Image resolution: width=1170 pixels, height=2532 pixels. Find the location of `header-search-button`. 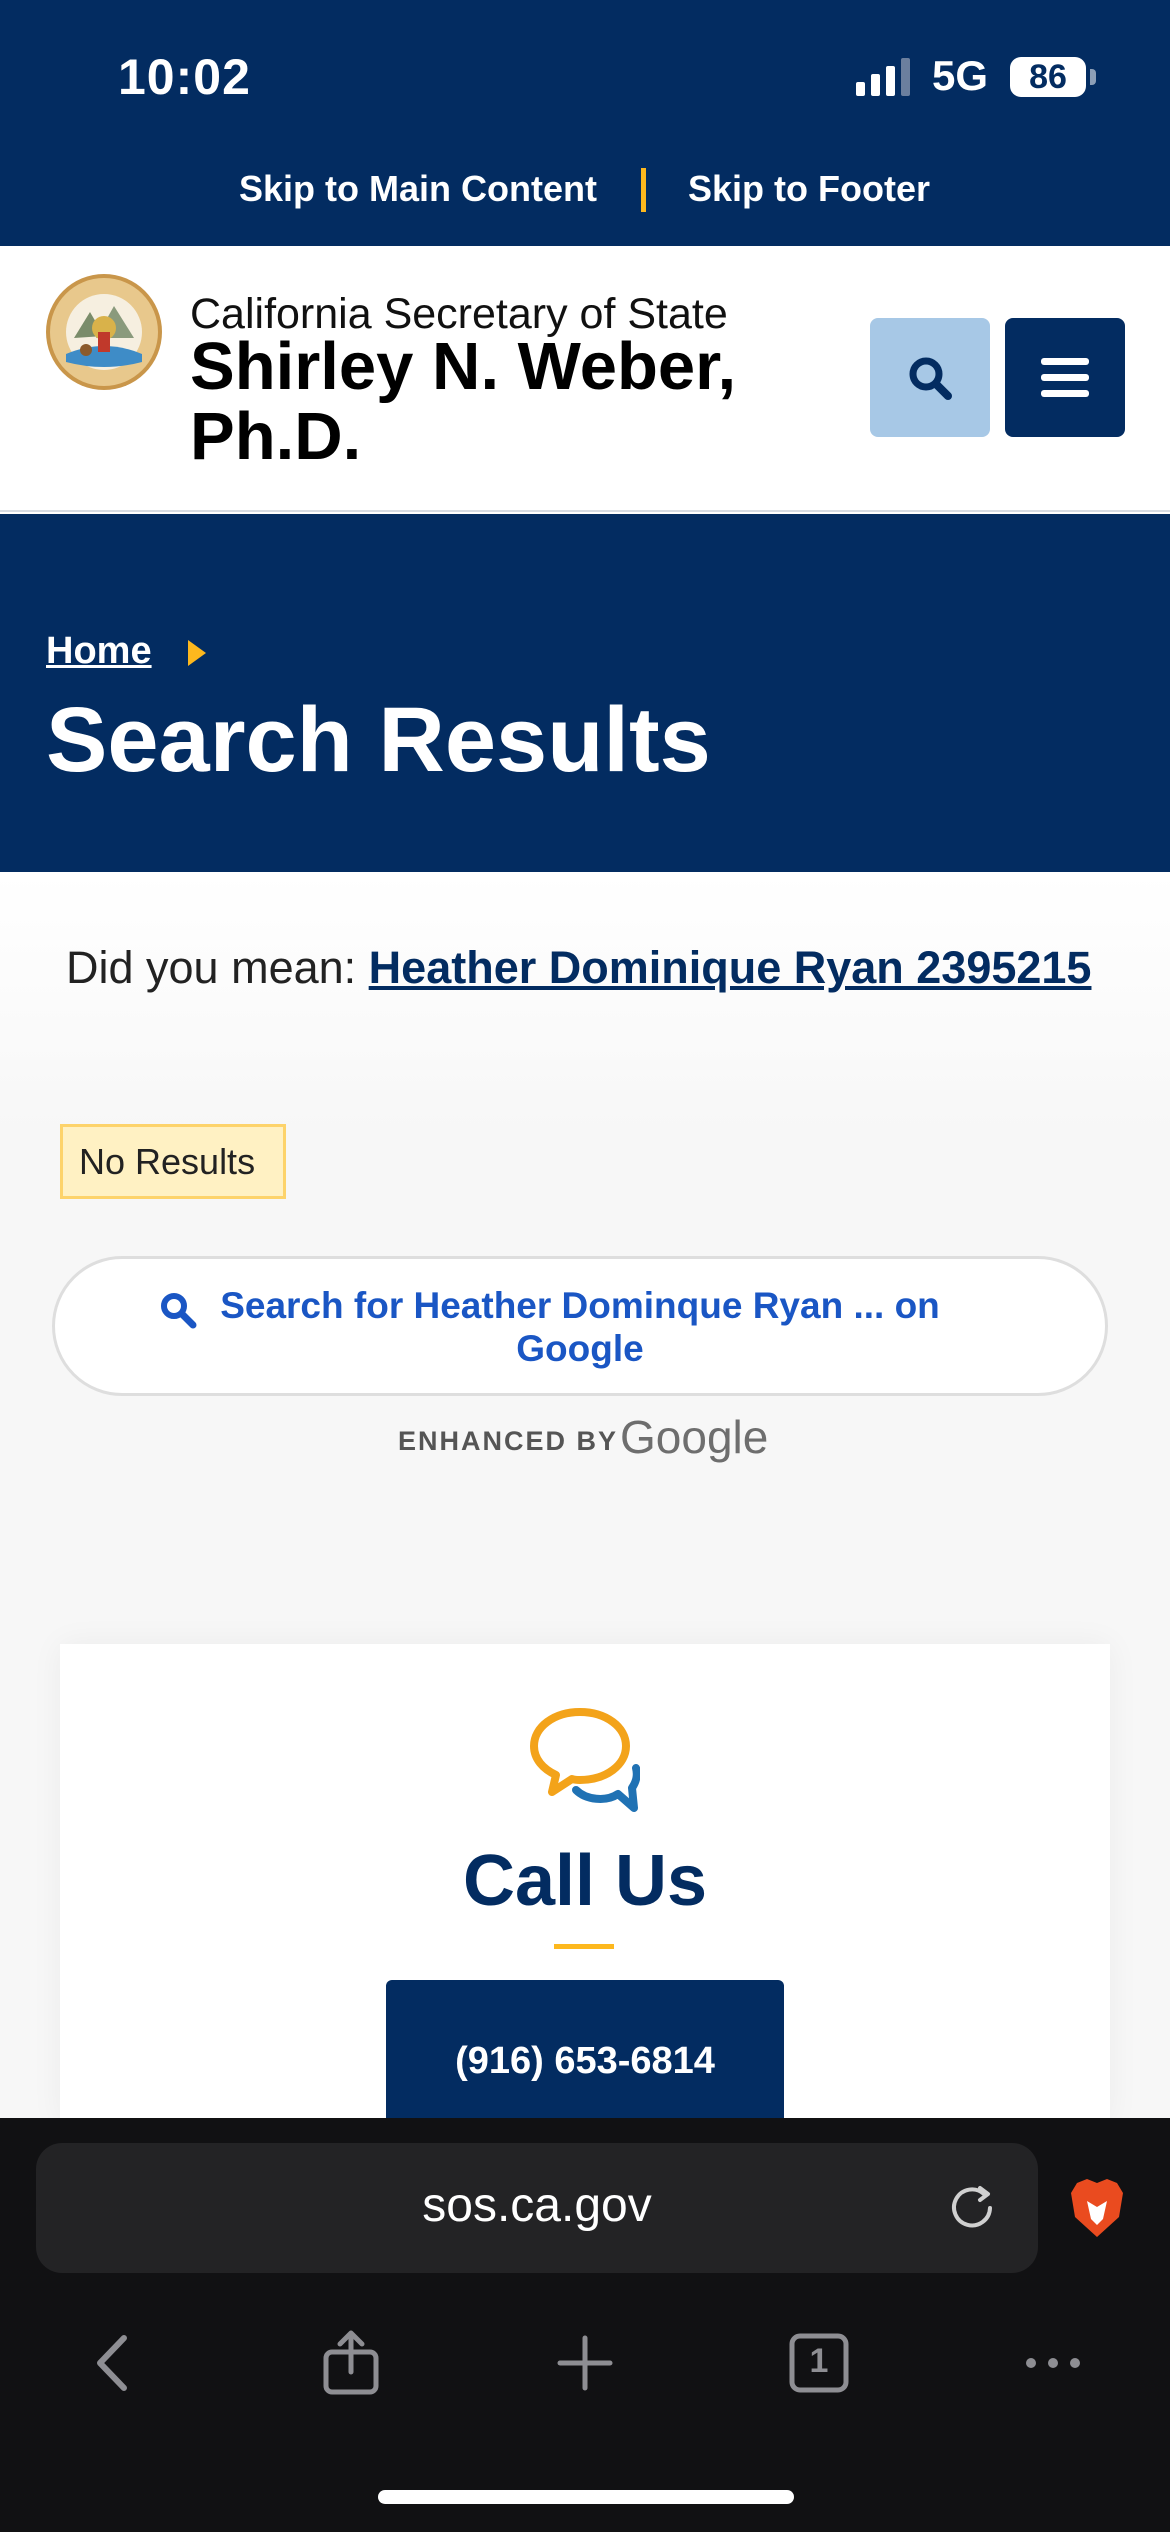

header-search-button is located at coordinates (930, 377).